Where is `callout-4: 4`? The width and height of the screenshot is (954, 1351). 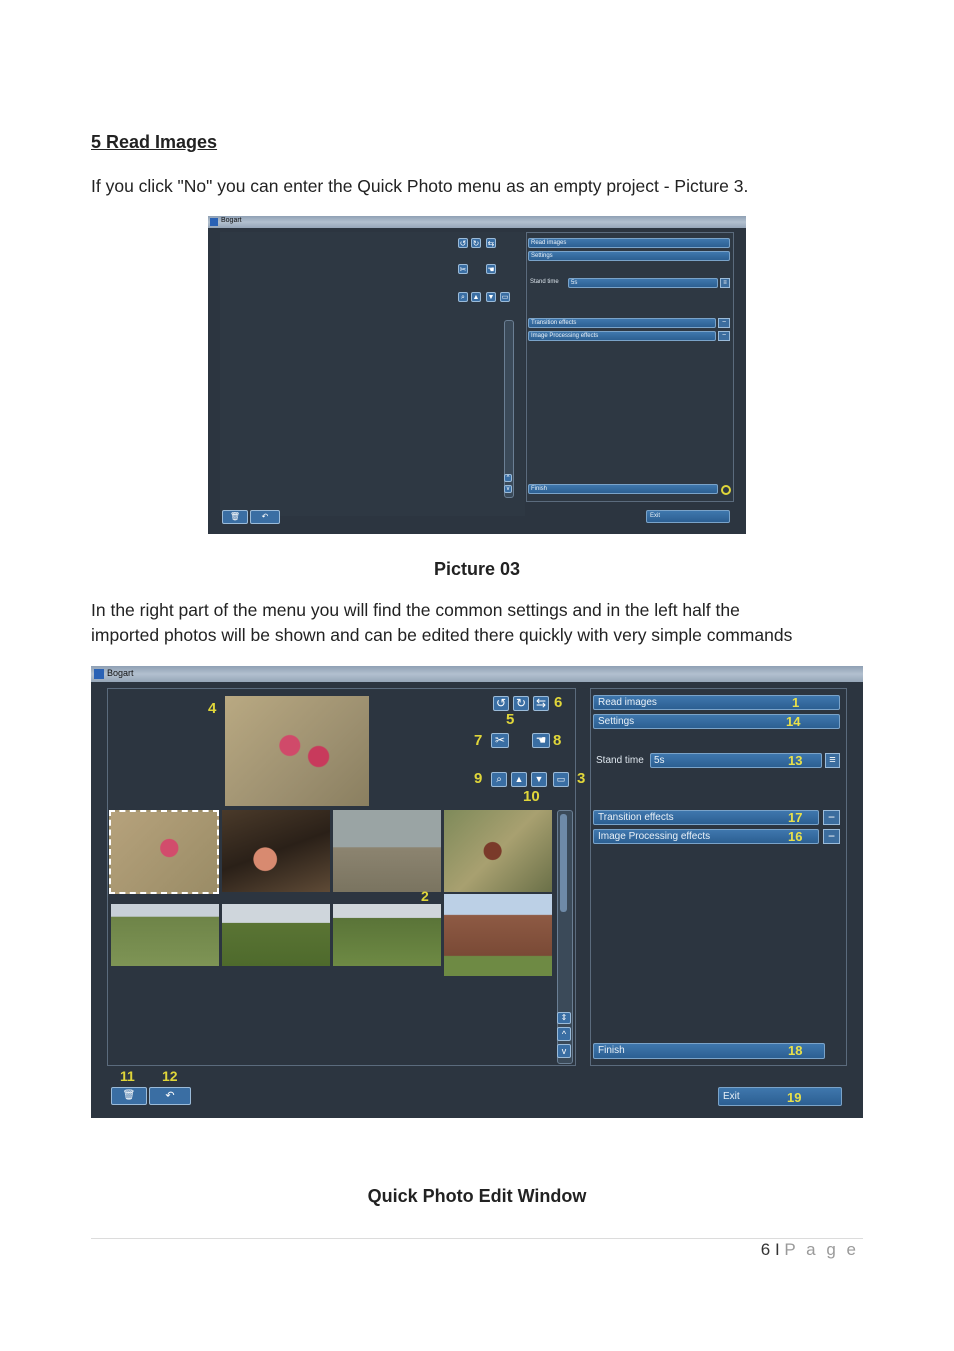 callout-4: 4 is located at coordinates (212, 708).